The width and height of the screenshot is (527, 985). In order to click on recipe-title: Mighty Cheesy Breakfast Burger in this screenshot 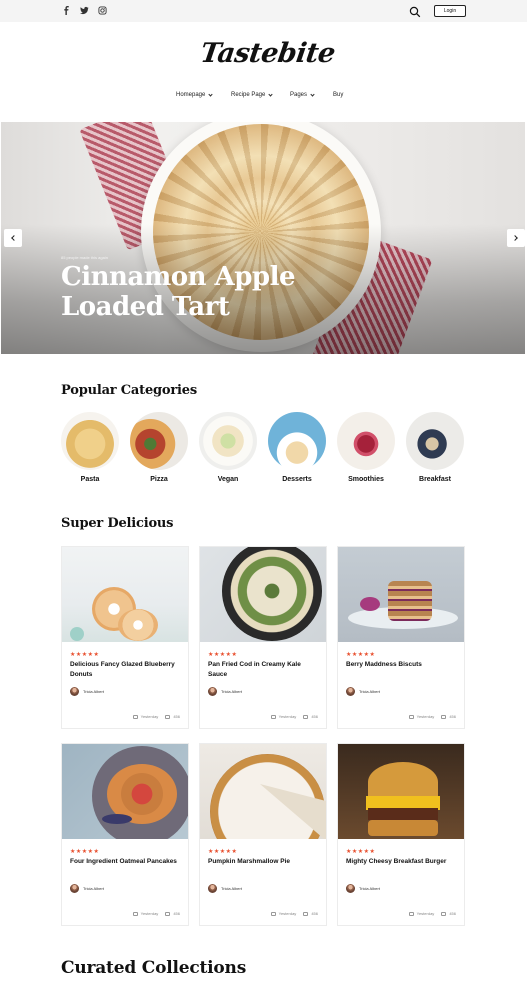, I will do `click(402, 862)`.